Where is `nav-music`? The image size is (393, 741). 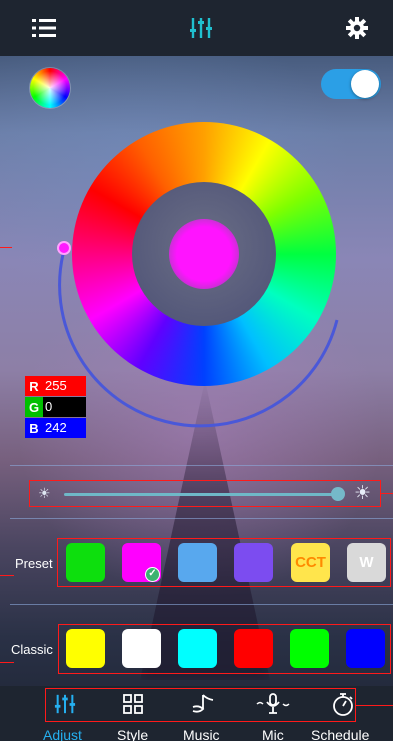
nav-music is located at coordinates (203, 704).